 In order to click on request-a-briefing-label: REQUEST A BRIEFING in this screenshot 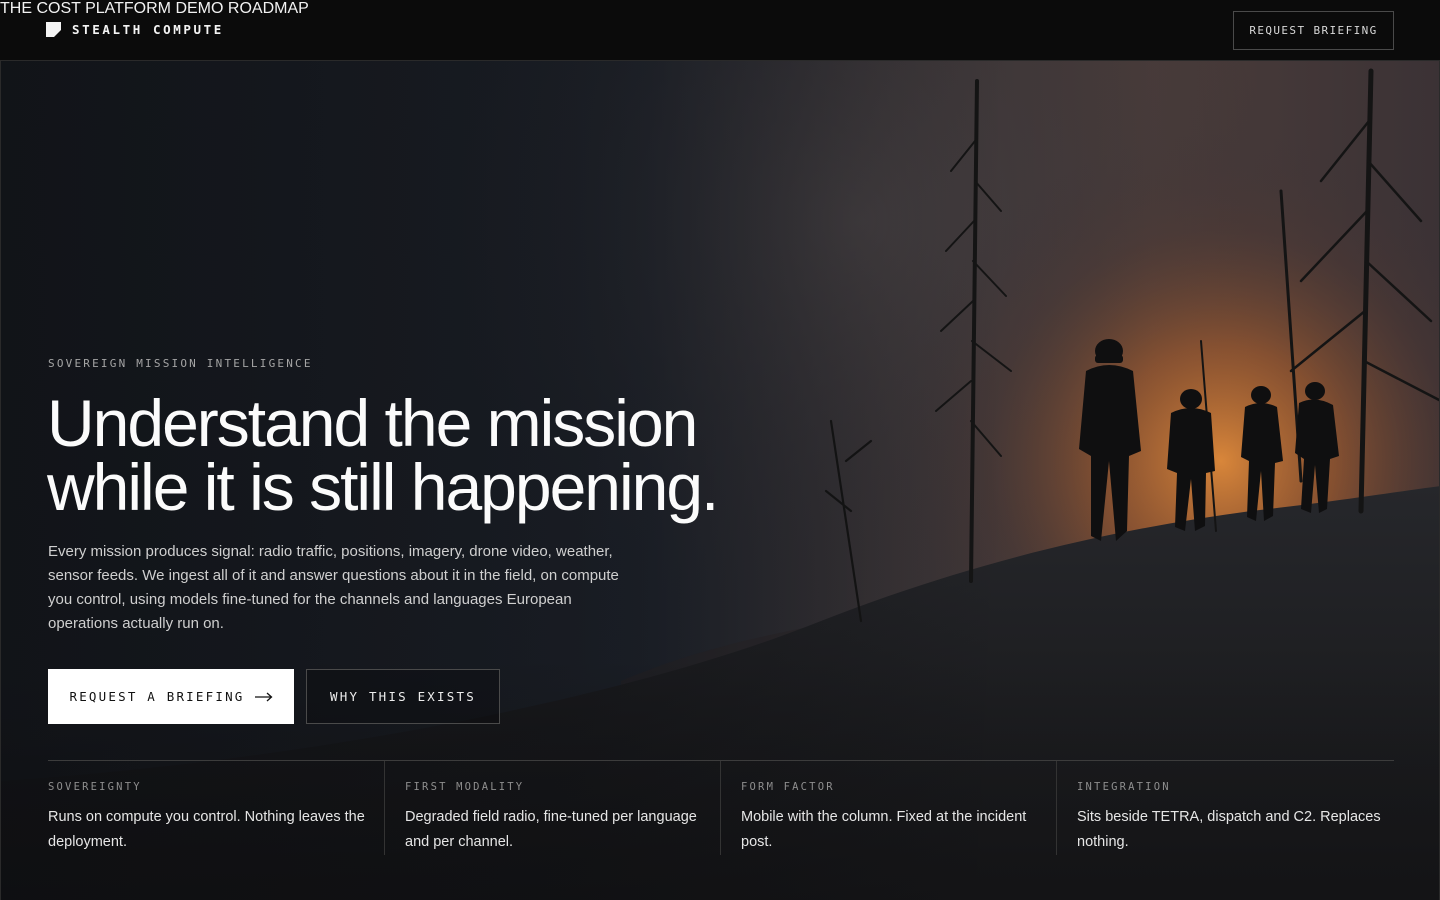, I will do `click(157, 696)`.